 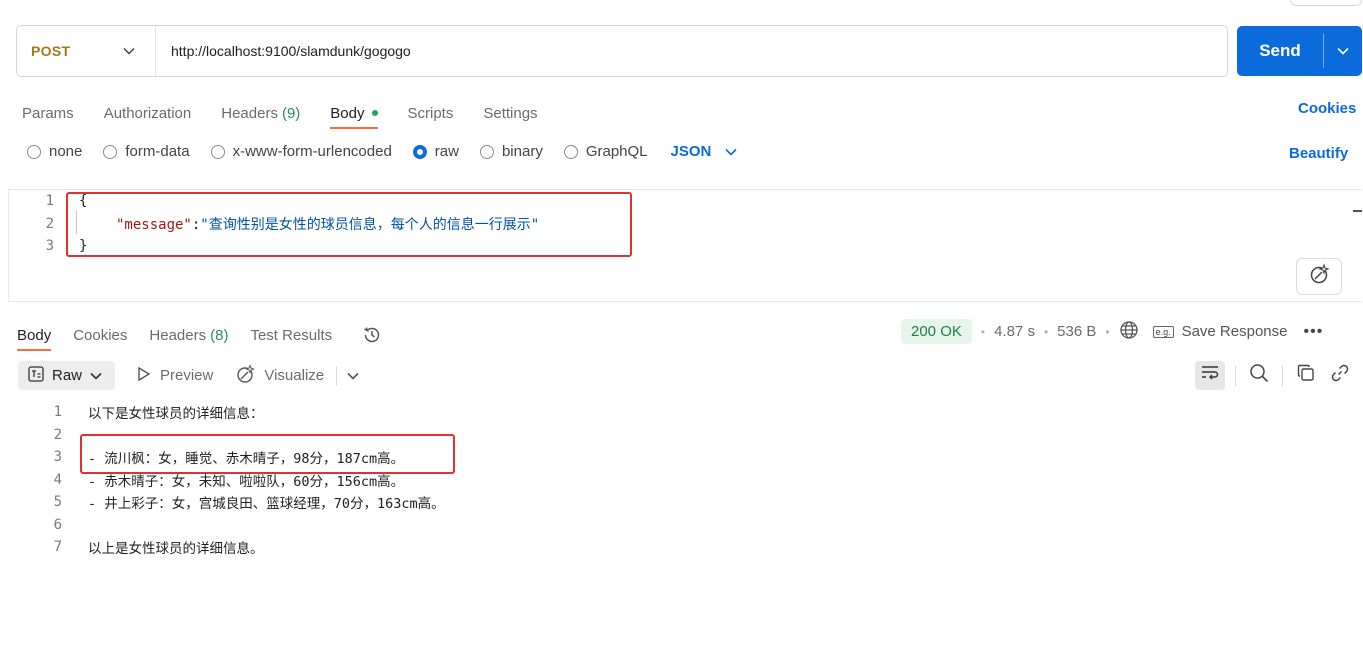 I want to click on tab-label: Params, so click(x=48, y=113).